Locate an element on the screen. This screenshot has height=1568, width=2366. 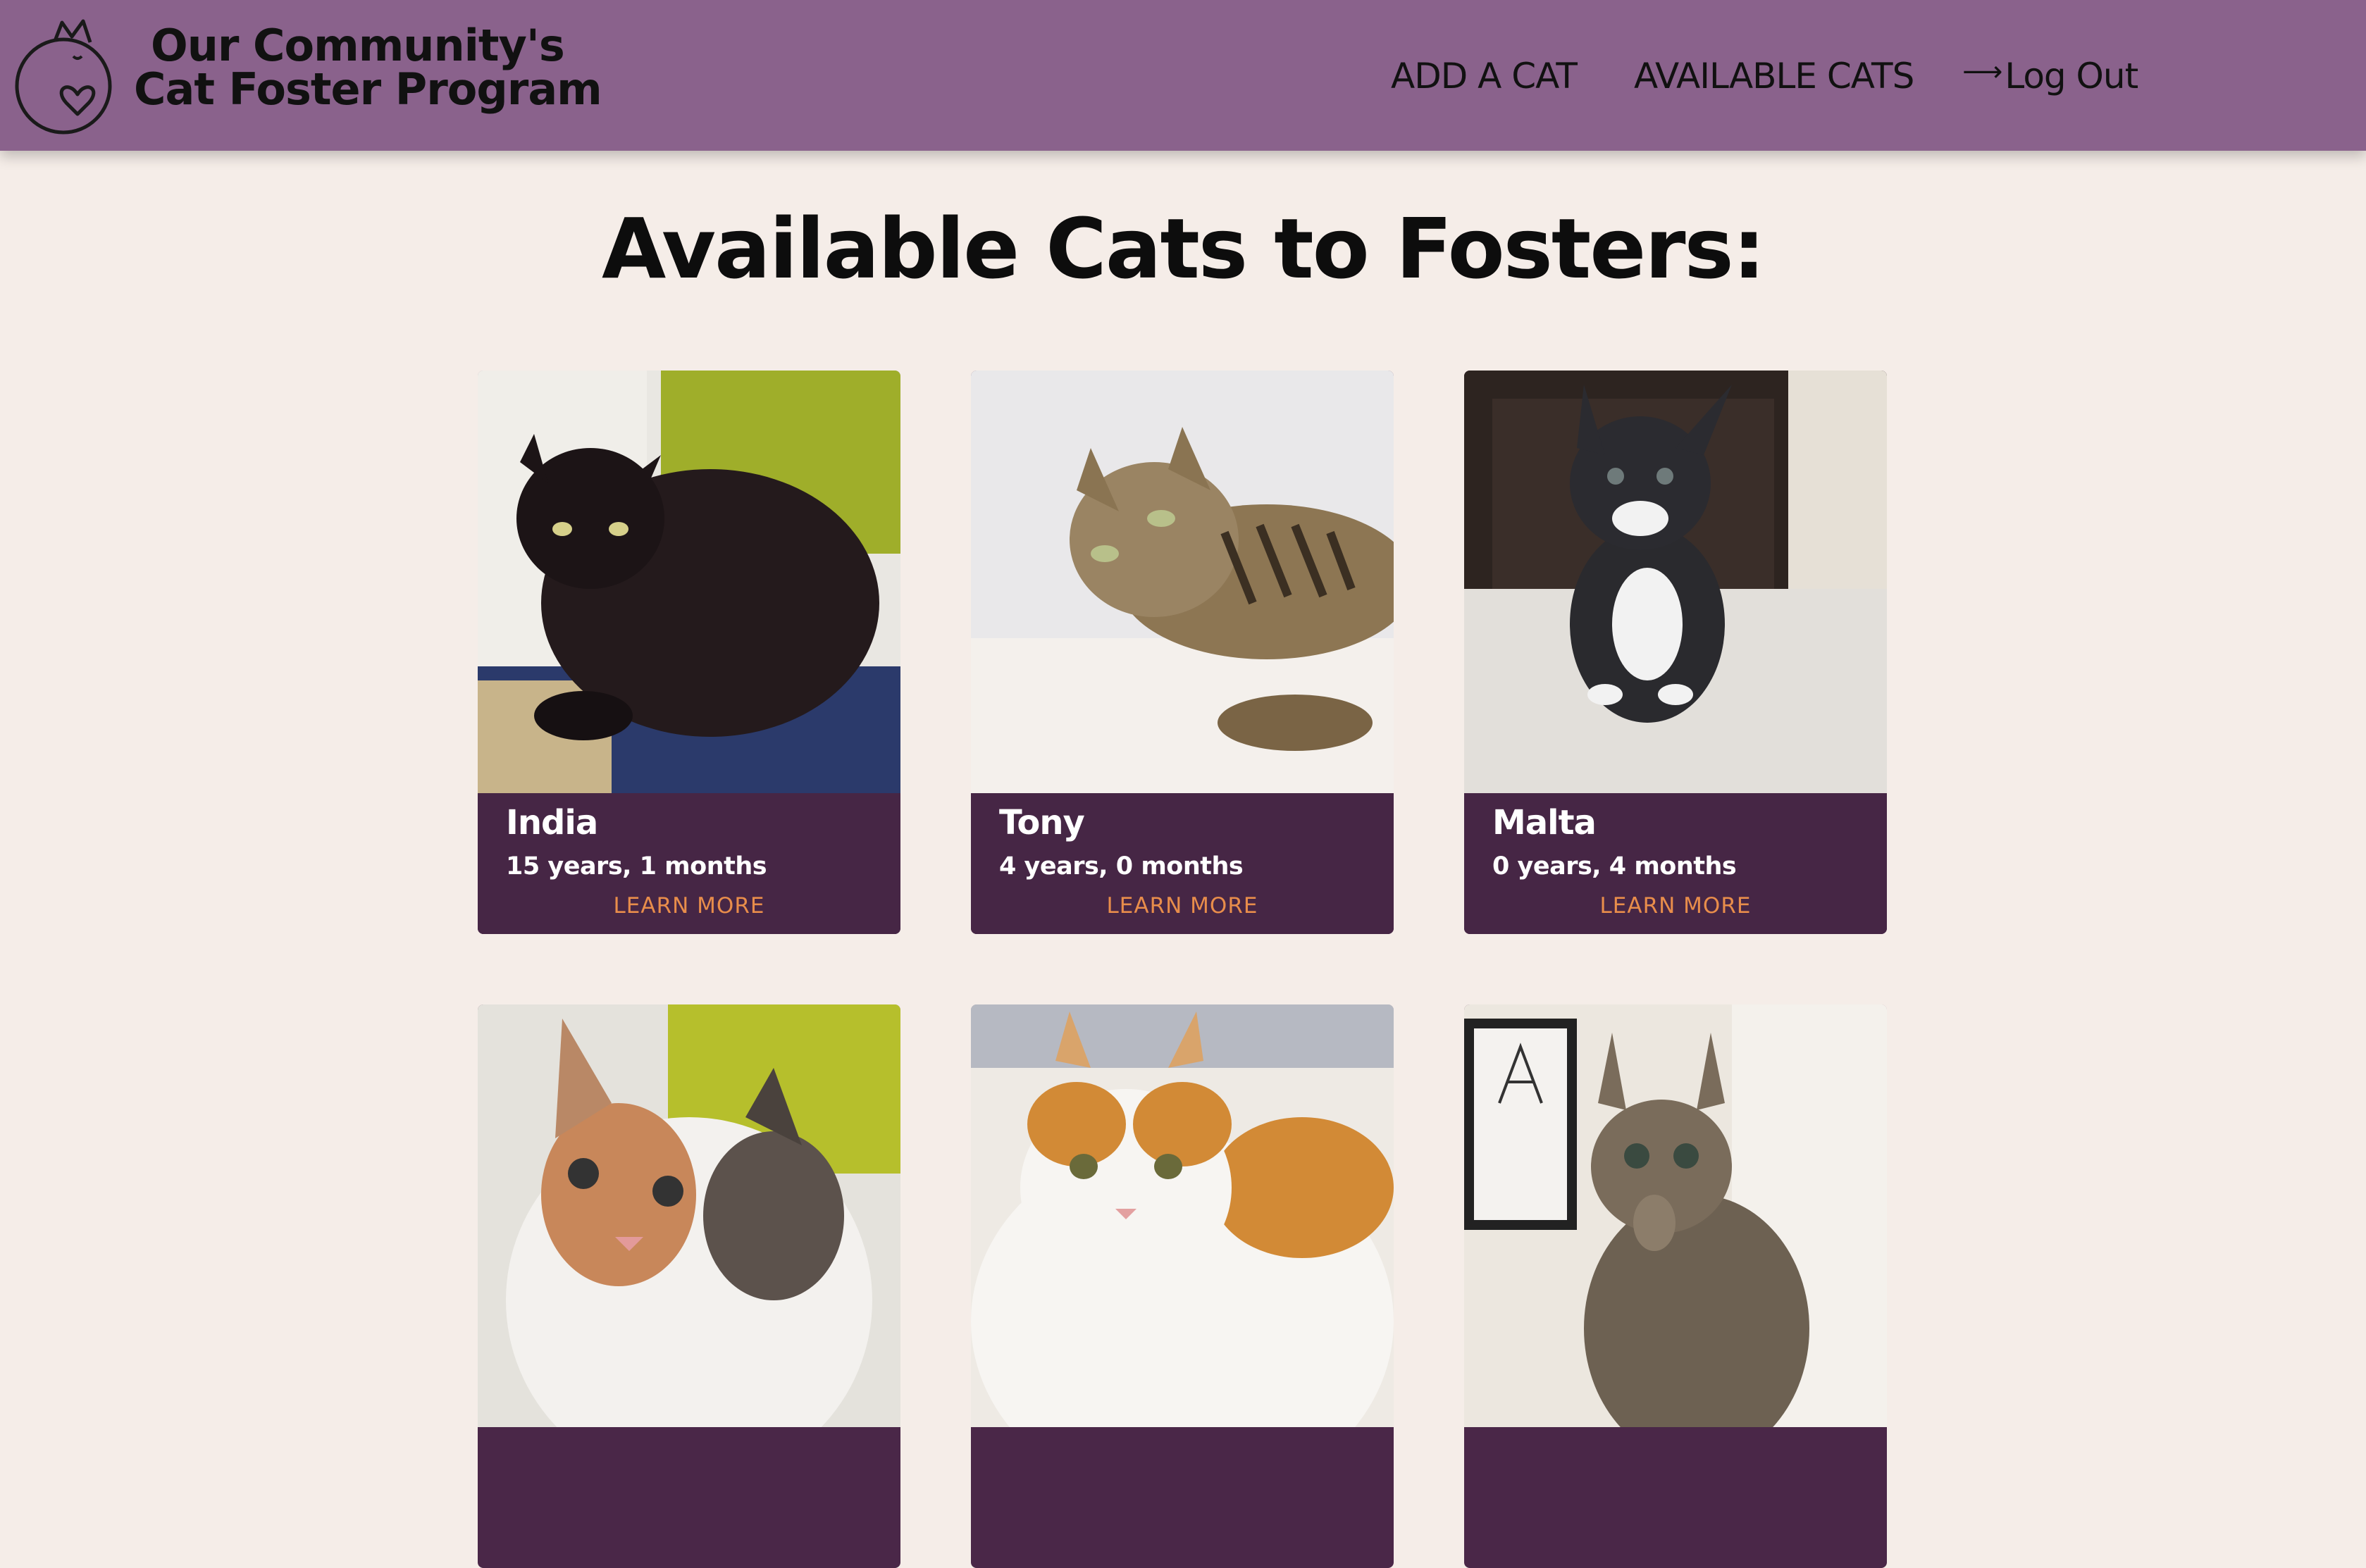
cat-card-india: India 15 years, 1 months LEARN MORE is located at coordinates (689, 652).